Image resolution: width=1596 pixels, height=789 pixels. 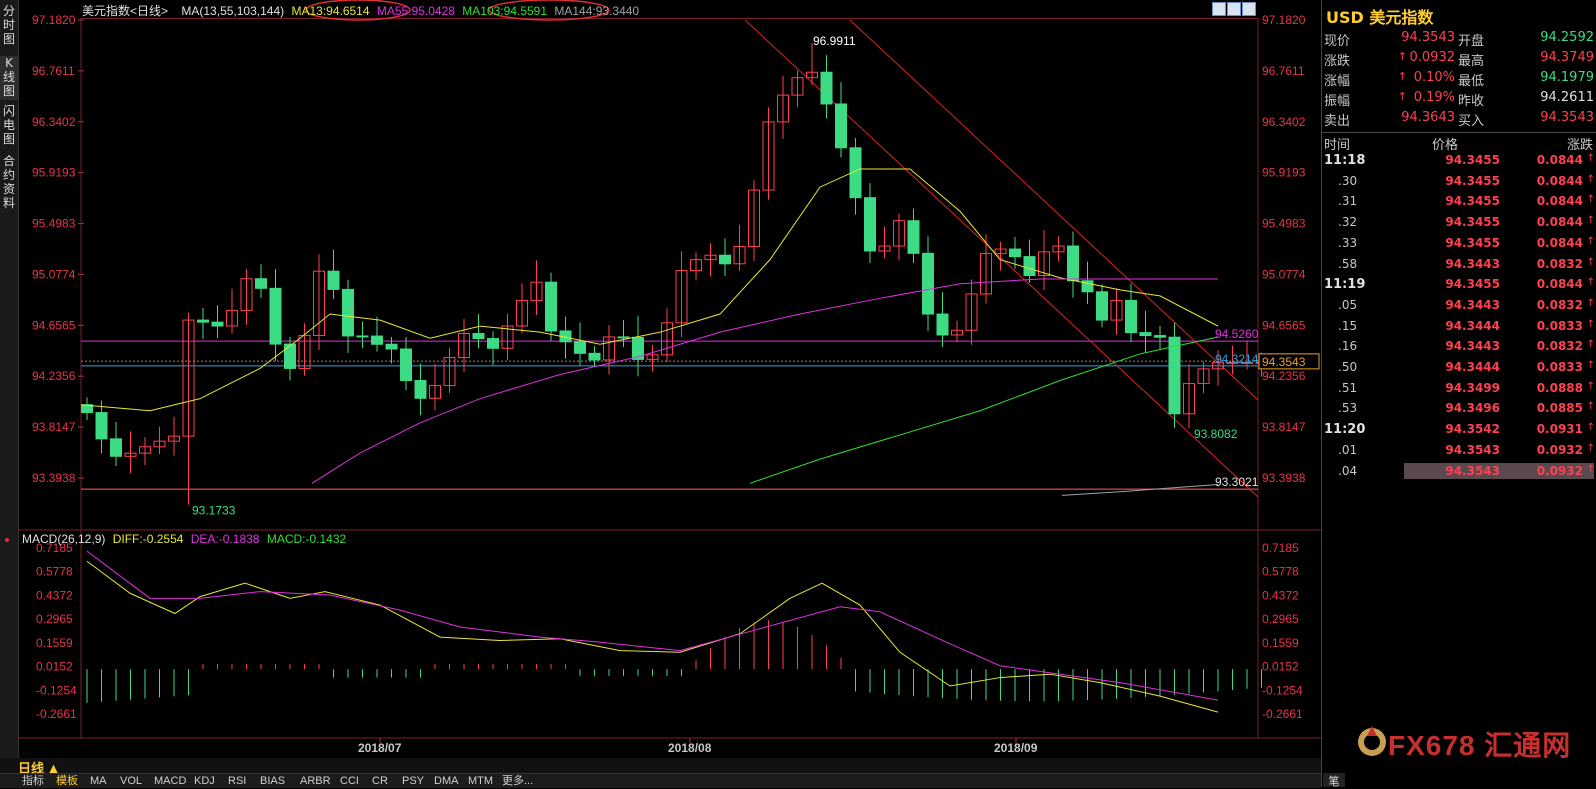 I want to click on tick-row: .53 94.3496 0.0885 ↑, so click(x=1459, y=411).